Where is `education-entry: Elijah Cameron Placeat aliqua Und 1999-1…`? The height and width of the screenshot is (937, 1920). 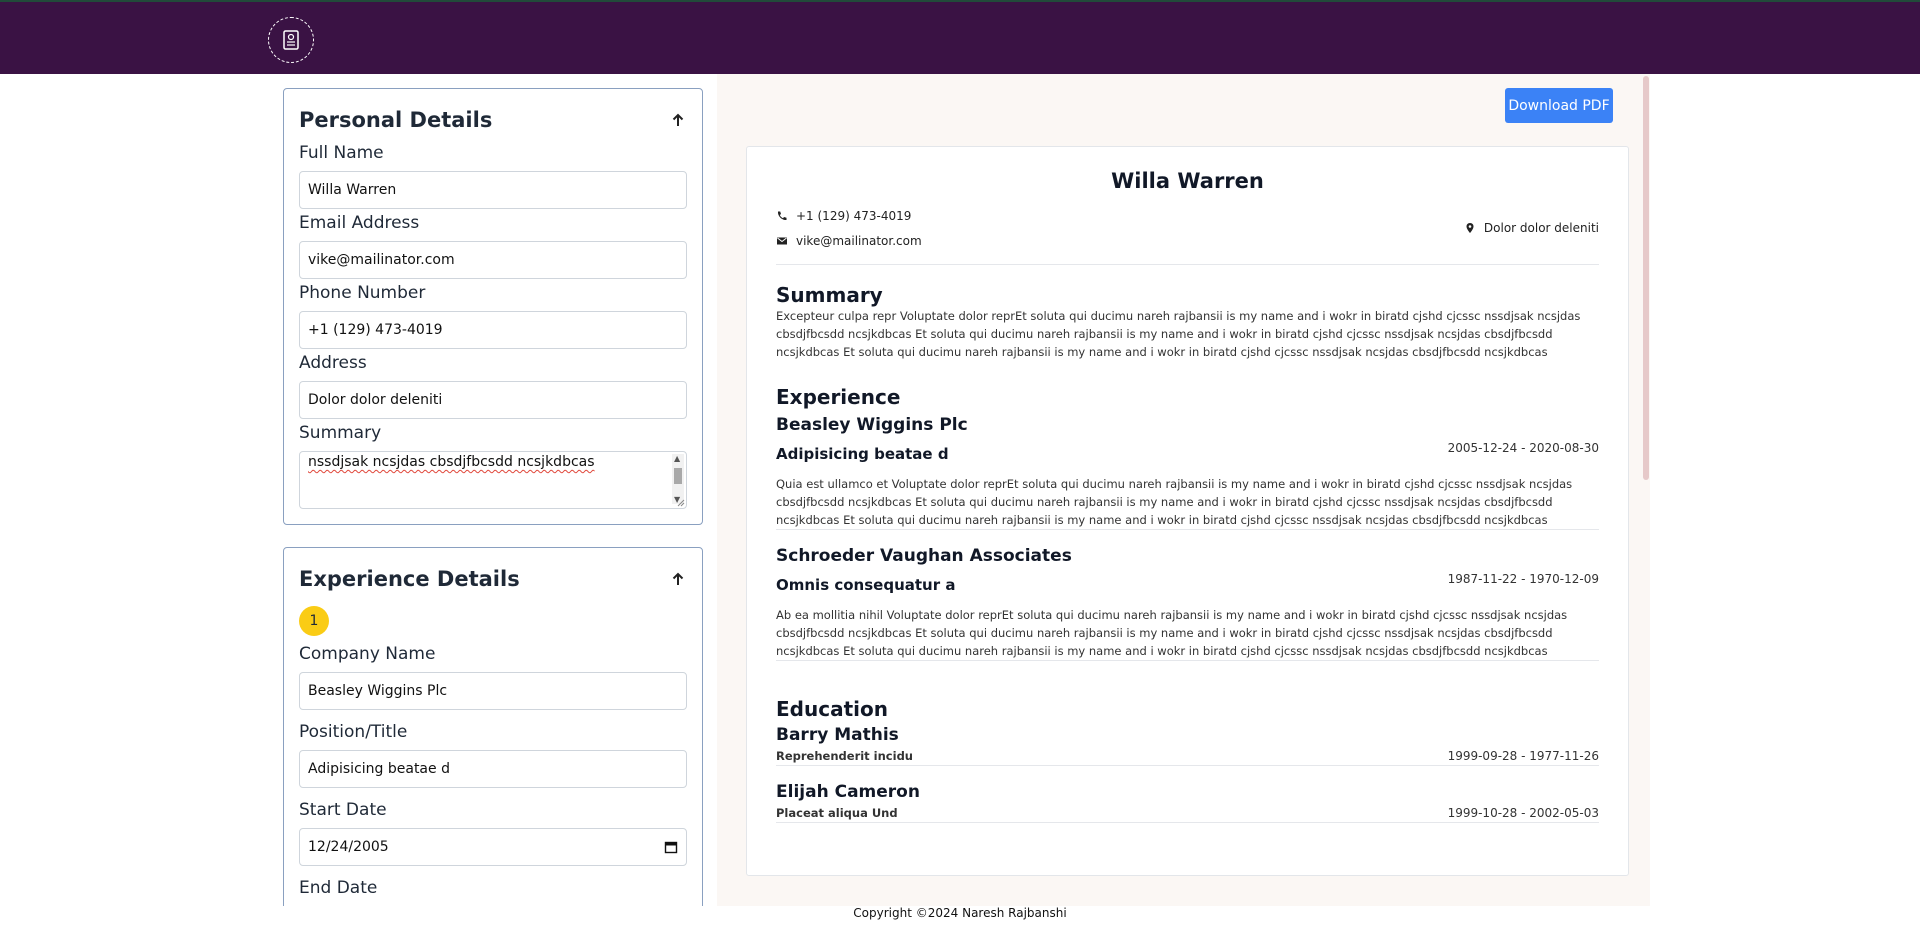 education-entry: Elijah Cameron Placeat aliqua Und 1999-1… is located at coordinates (1187, 802).